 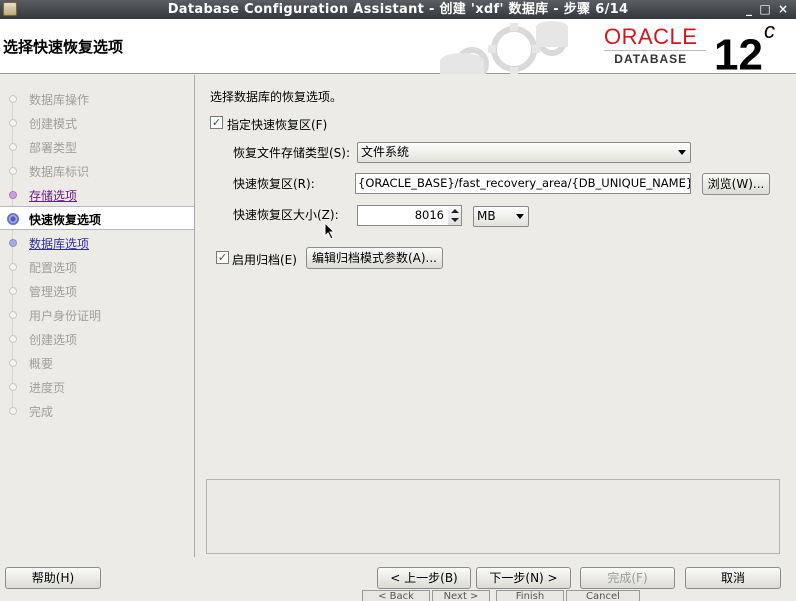 What do you see at coordinates (501, 216) in the screenshot?
I see `fra-size-unit-select: MB` at bounding box center [501, 216].